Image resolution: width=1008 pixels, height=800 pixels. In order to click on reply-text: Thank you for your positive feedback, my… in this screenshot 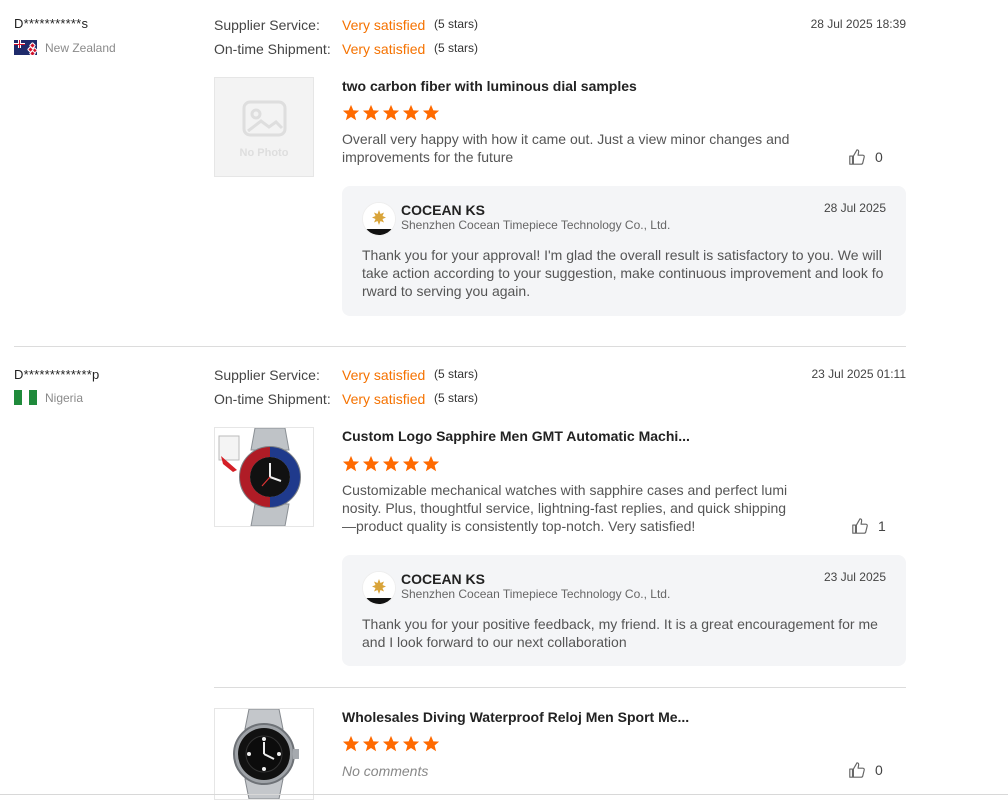, I will do `click(620, 633)`.